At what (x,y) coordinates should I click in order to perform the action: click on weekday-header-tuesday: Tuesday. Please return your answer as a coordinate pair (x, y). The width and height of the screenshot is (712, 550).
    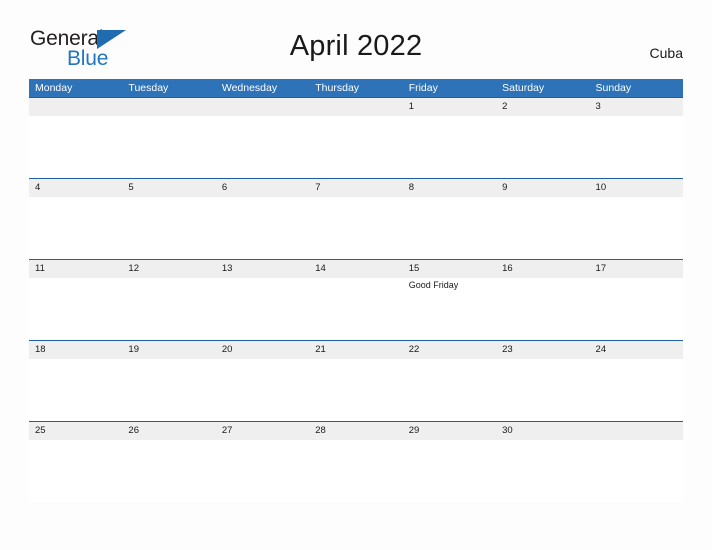
    Looking at the image, I should click on (148, 88).